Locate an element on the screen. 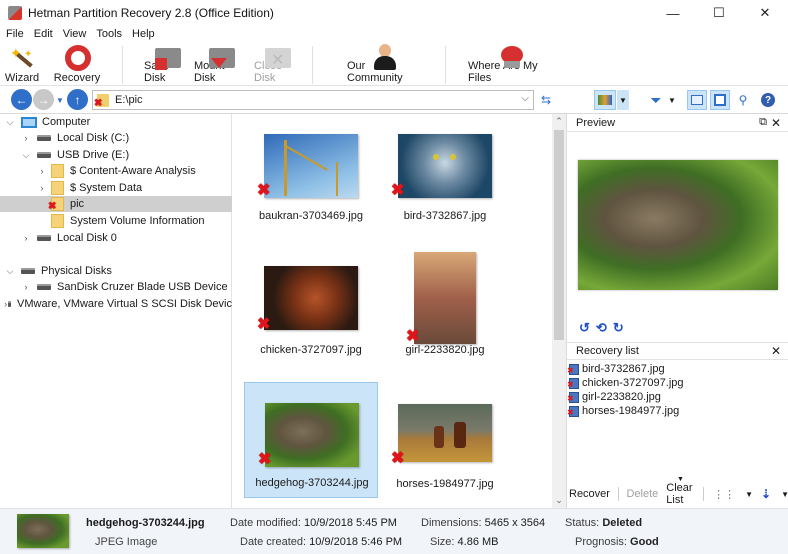 The height and width of the screenshot is (554, 788). menu-view: View is located at coordinates (75, 34).